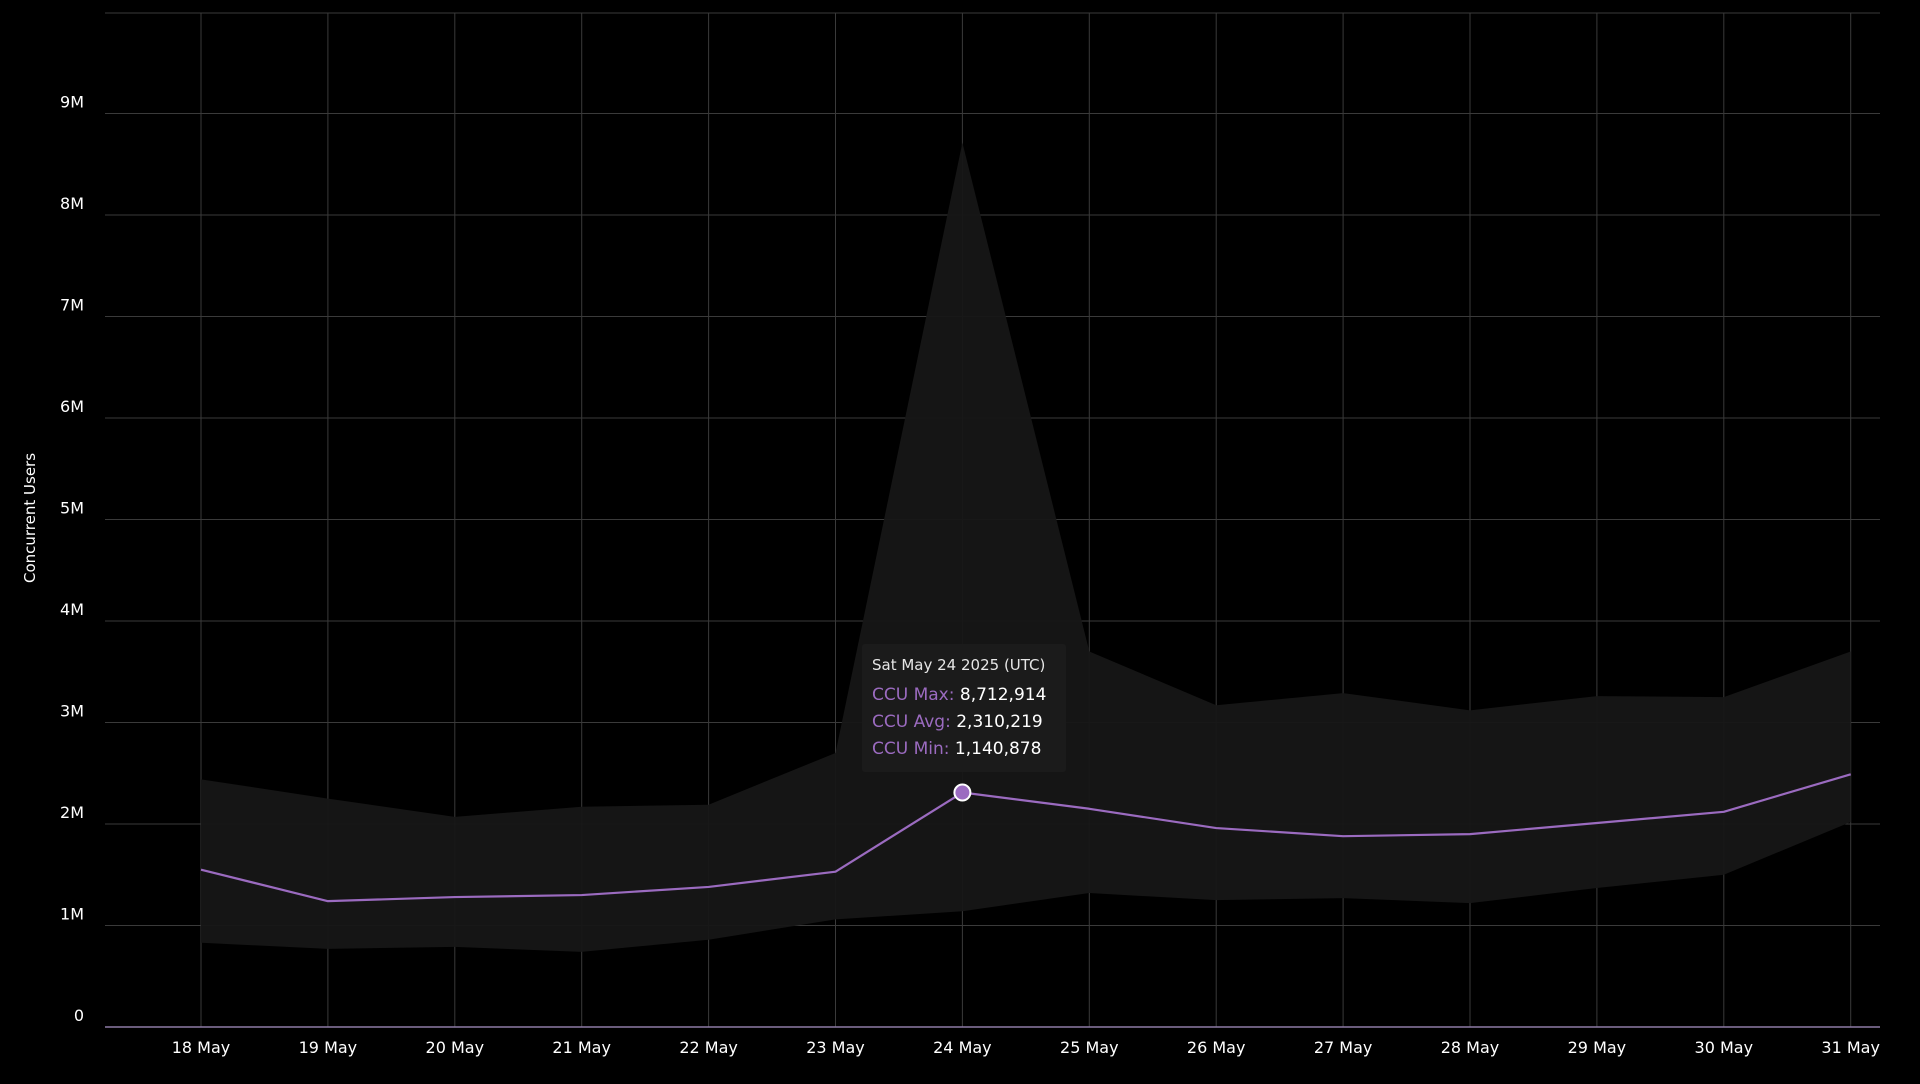  I want to click on tooltip-row-max: CCU Max: 8,712,914, so click(964, 695).